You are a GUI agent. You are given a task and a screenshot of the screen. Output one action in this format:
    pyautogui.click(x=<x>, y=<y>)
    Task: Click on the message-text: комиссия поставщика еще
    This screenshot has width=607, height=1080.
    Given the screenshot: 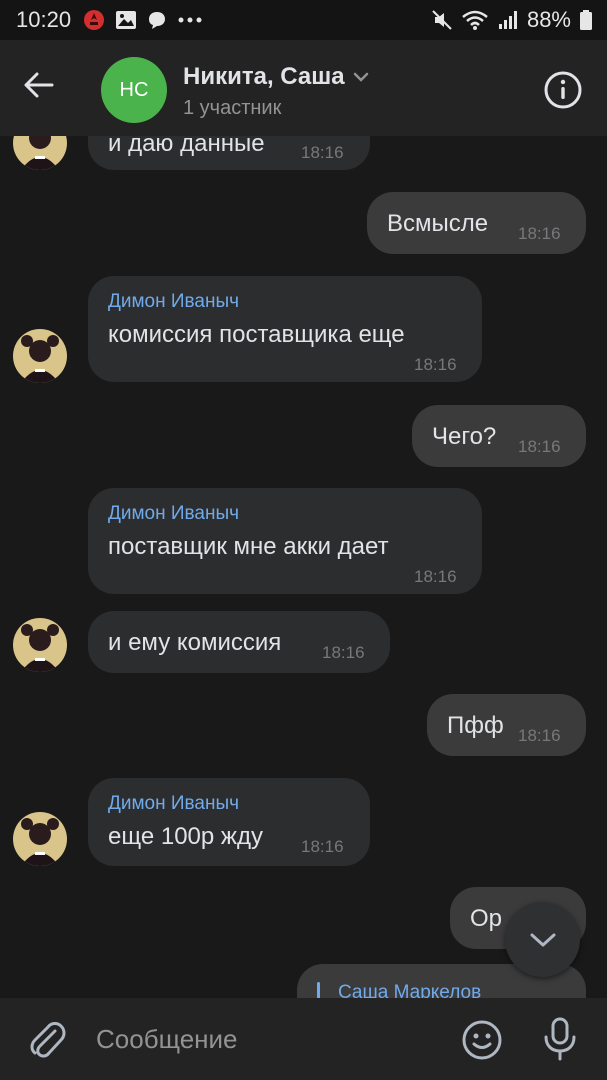 What is the action you would take?
    pyautogui.click(x=256, y=334)
    